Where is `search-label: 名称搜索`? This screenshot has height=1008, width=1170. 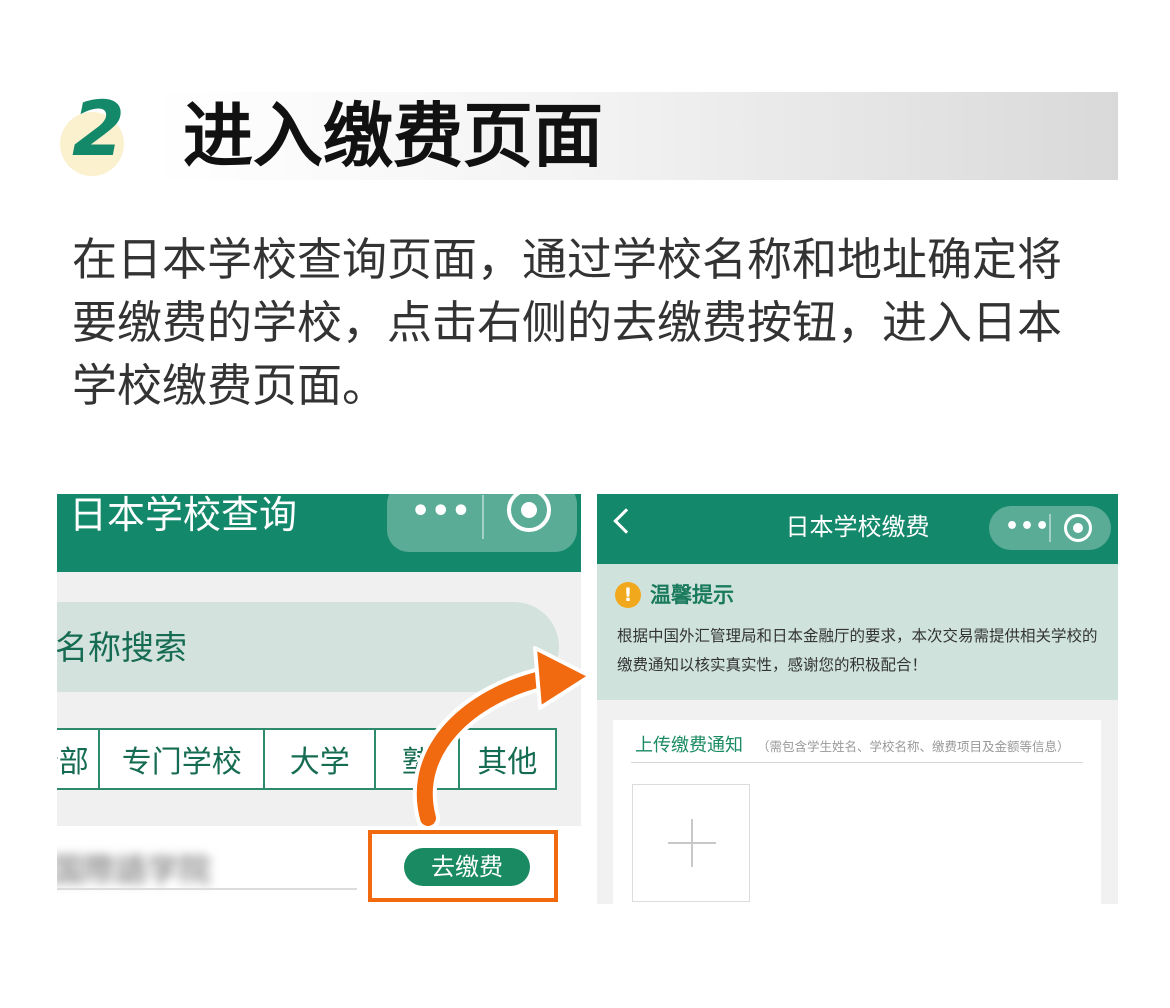
search-label: 名称搜索 is located at coordinates (122, 647).